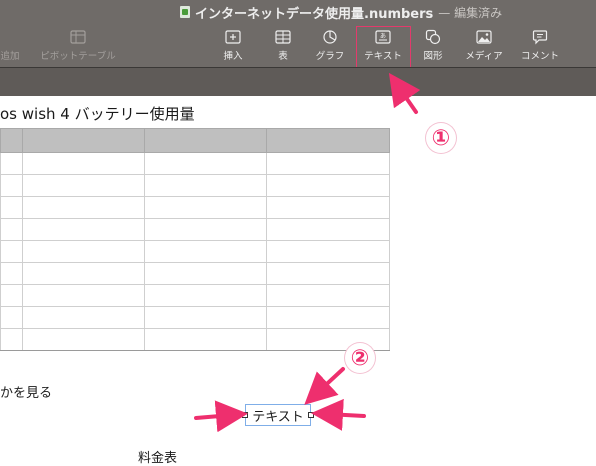 This screenshot has width=596, height=466. I want to click on arrow-to-text-box-right, so click(338, 414).